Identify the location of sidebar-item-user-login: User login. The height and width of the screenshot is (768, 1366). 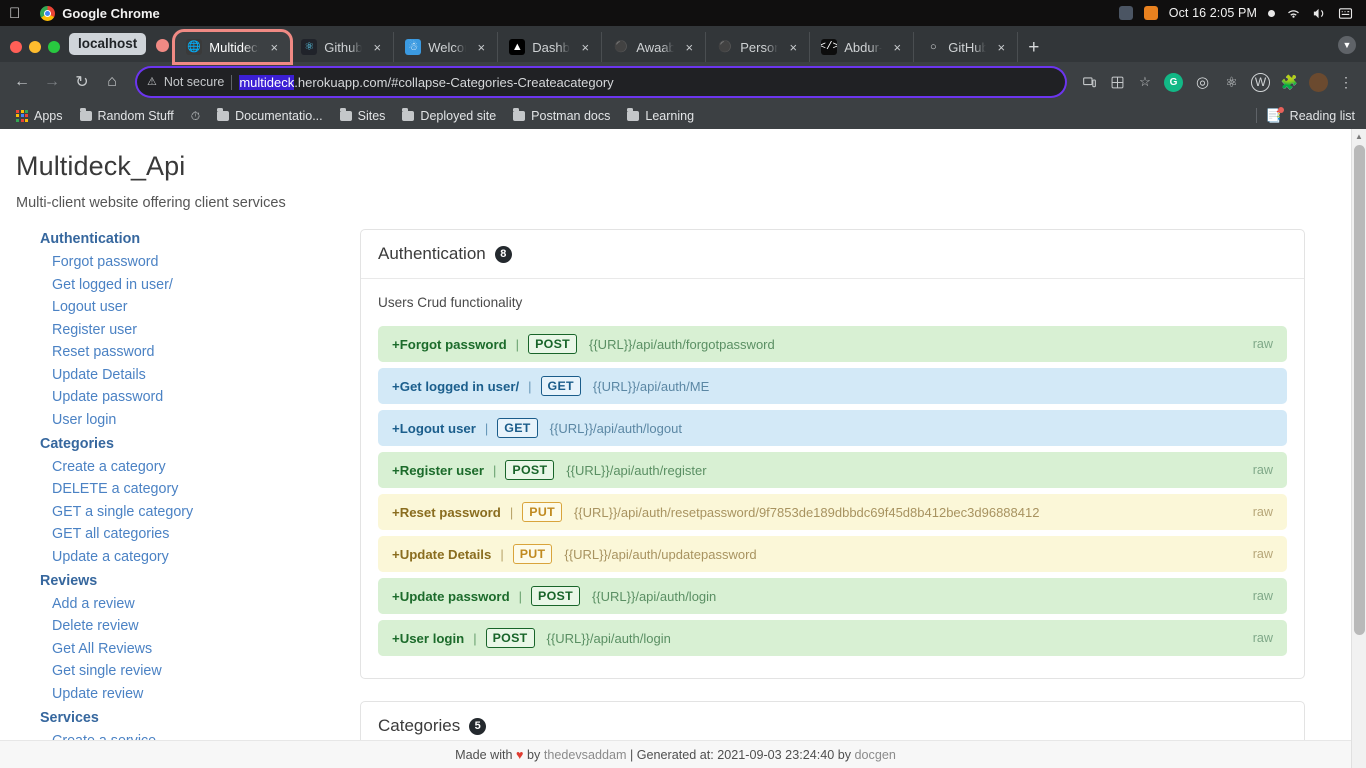
(200, 420).